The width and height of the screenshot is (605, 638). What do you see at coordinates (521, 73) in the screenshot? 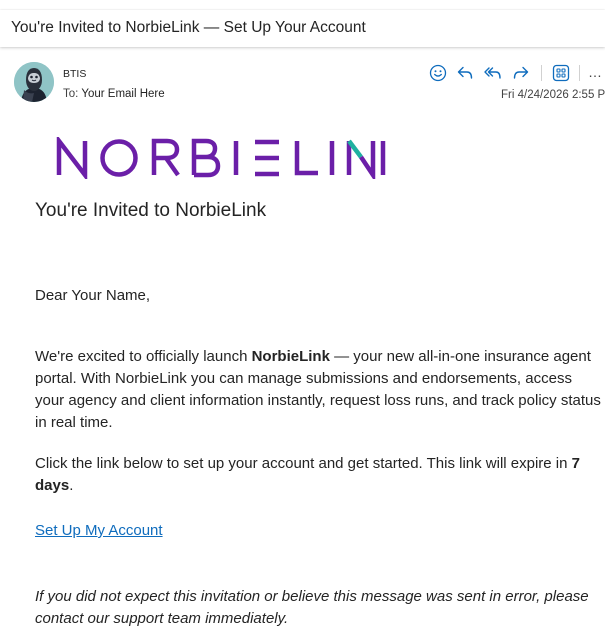
I see `forward-icon` at bounding box center [521, 73].